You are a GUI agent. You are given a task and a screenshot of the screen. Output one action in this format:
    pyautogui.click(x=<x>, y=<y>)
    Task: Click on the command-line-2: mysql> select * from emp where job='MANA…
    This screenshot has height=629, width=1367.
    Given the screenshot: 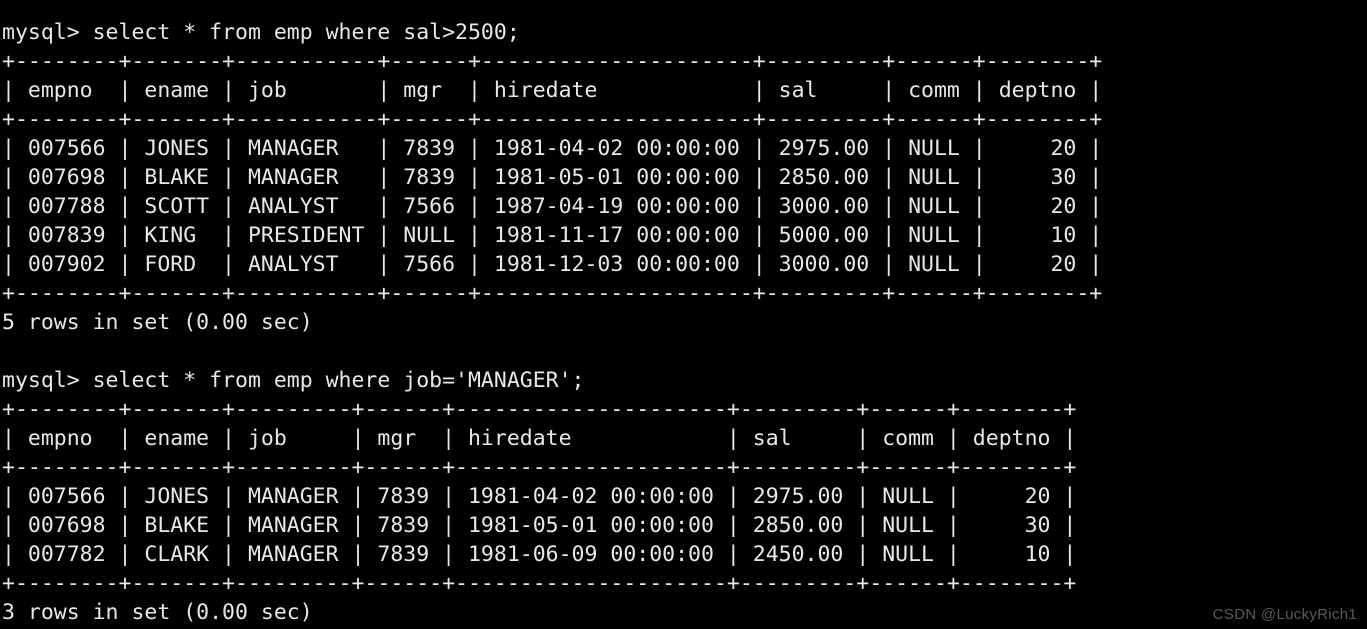 What is the action you would take?
    pyautogui.click(x=293, y=380)
    